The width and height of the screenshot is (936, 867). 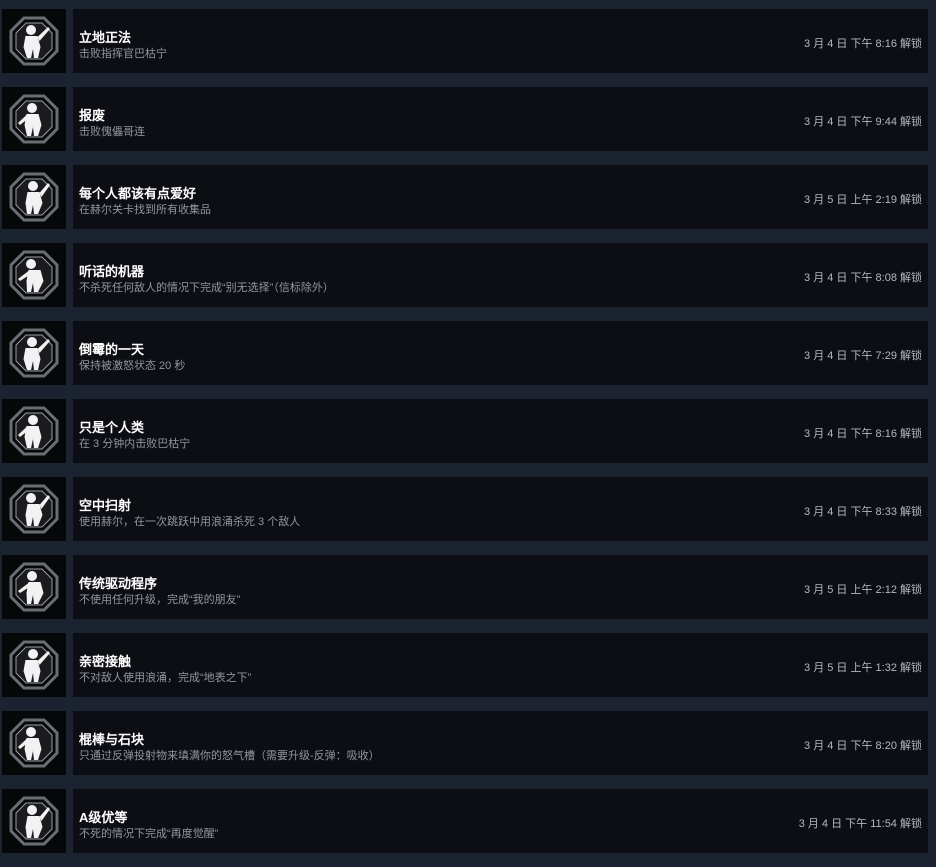 What do you see at coordinates (229, 755) in the screenshot?
I see `achievement-description: 只通过反弹投射物来填满你的怒气槽（需要升级-反弹：吸收）` at bounding box center [229, 755].